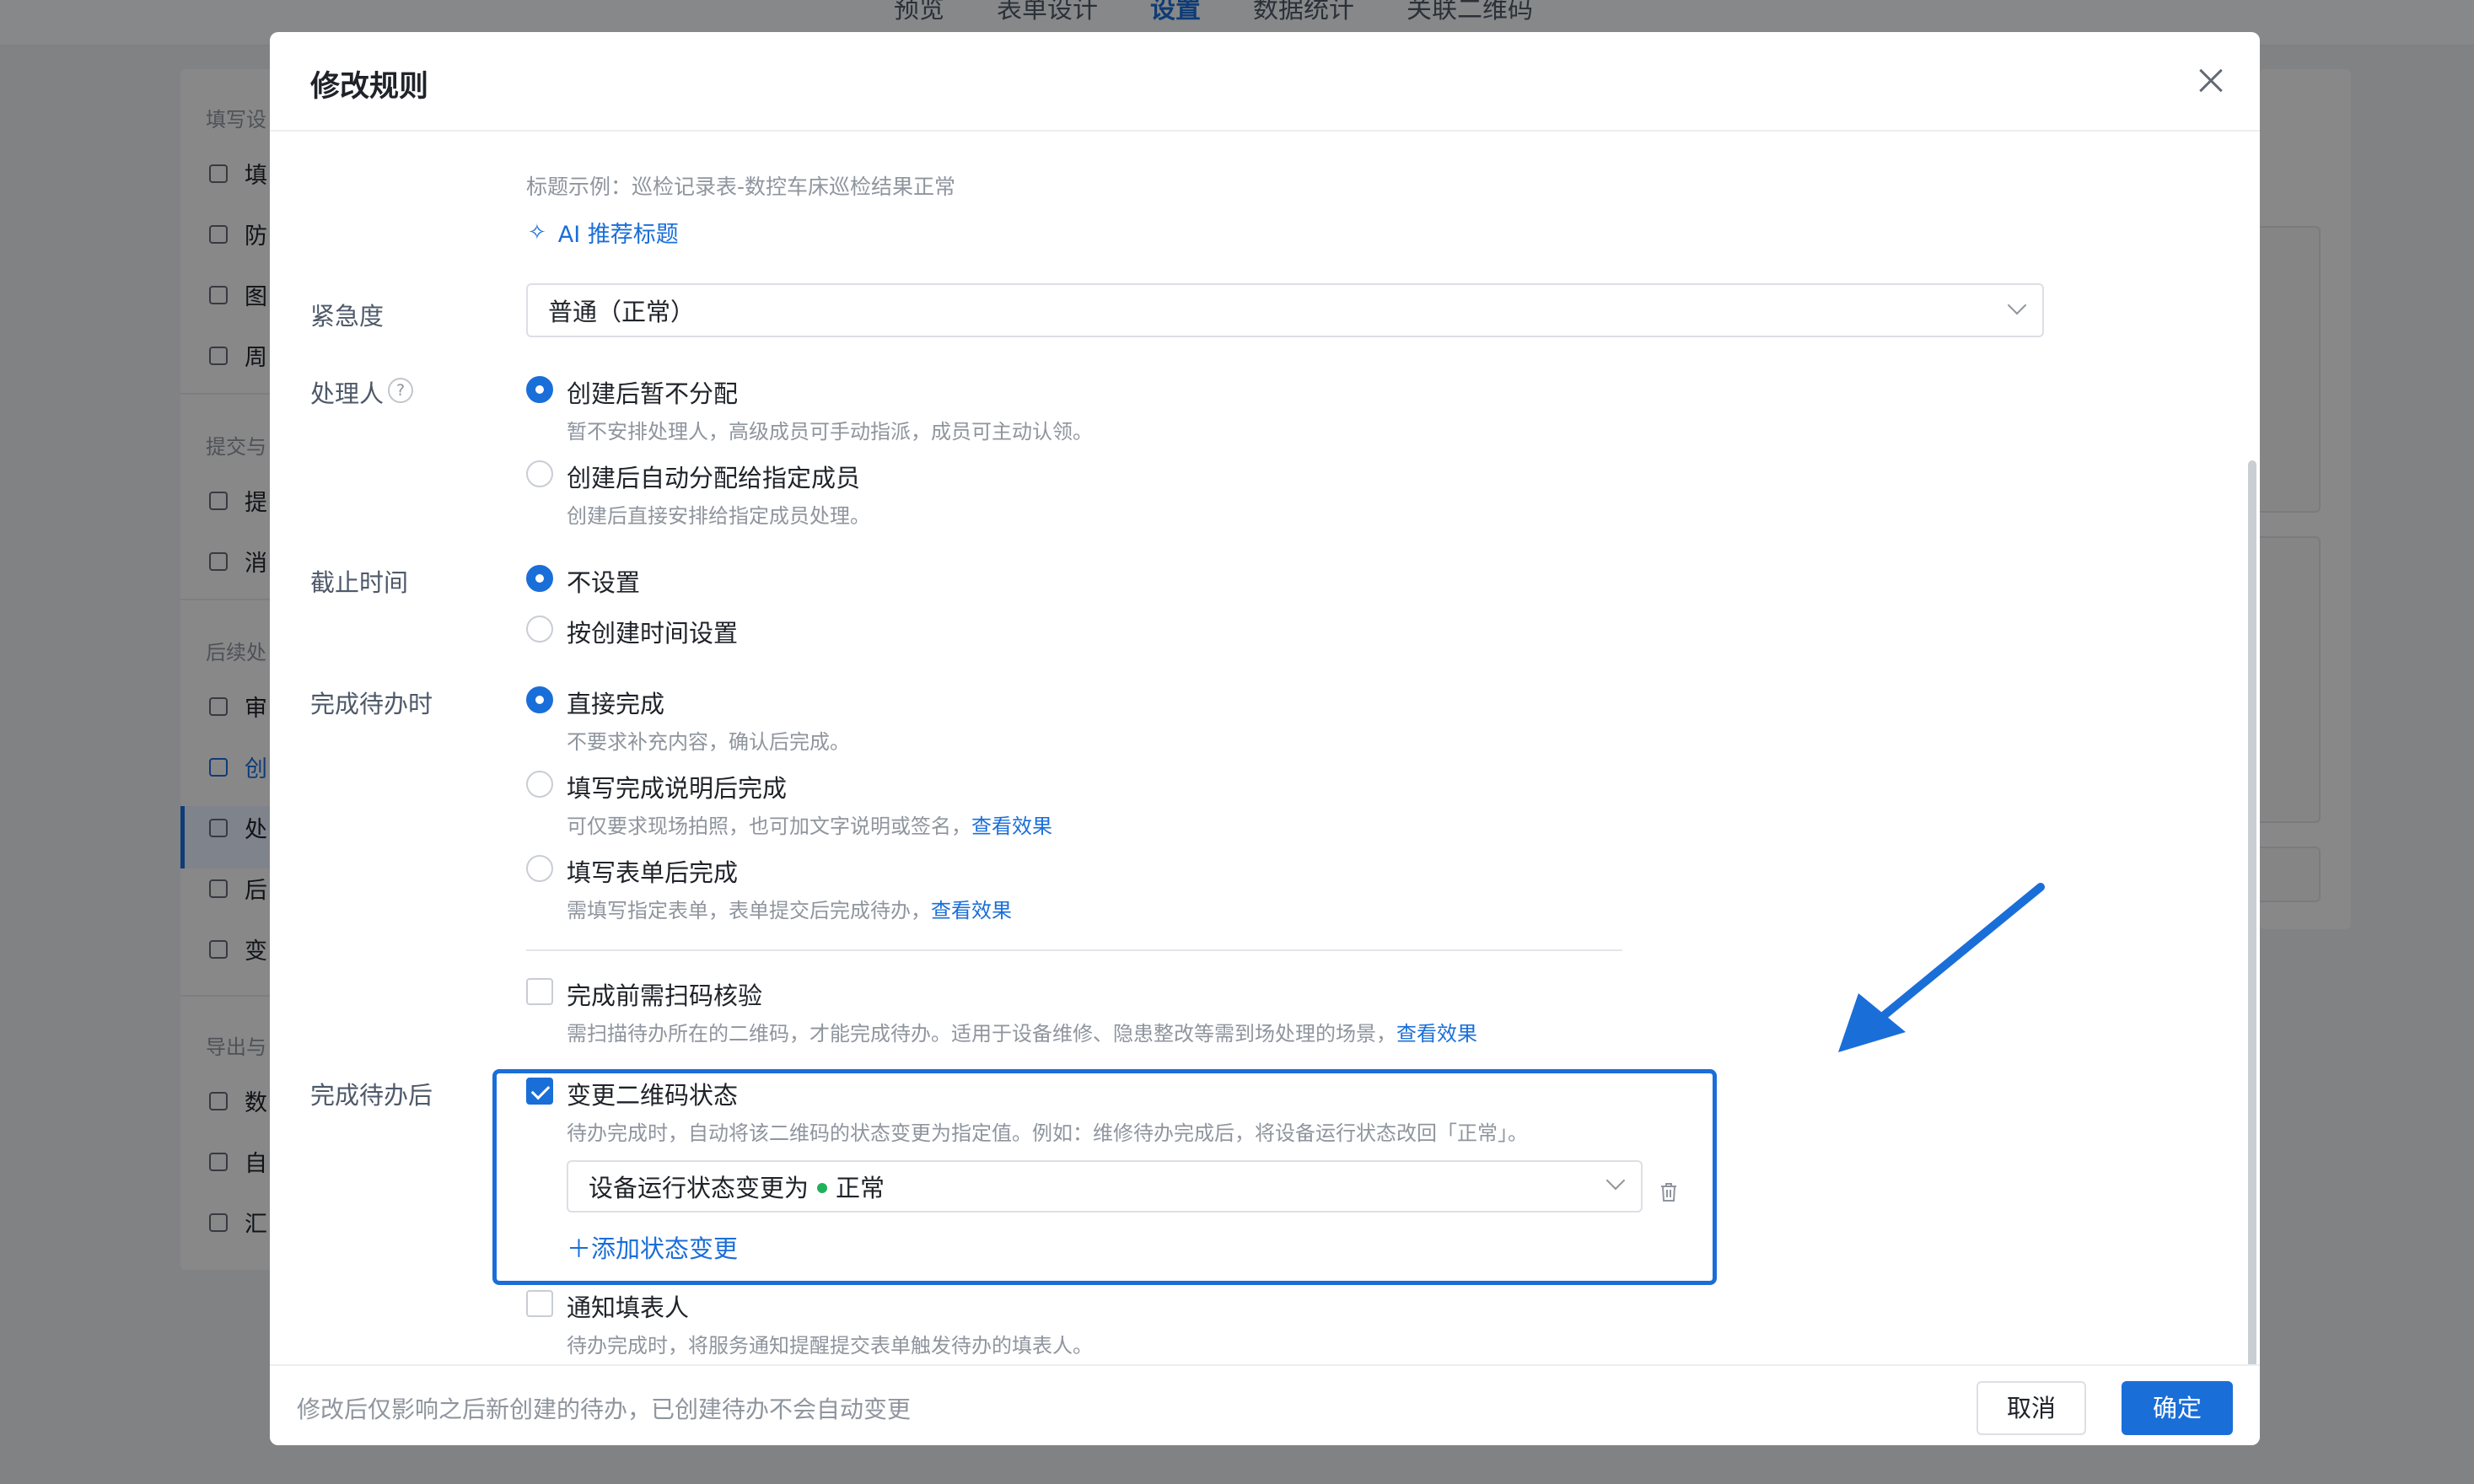  Describe the element at coordinates (1668, 1192) in the screenshot. I see `trash-icon` at that location.